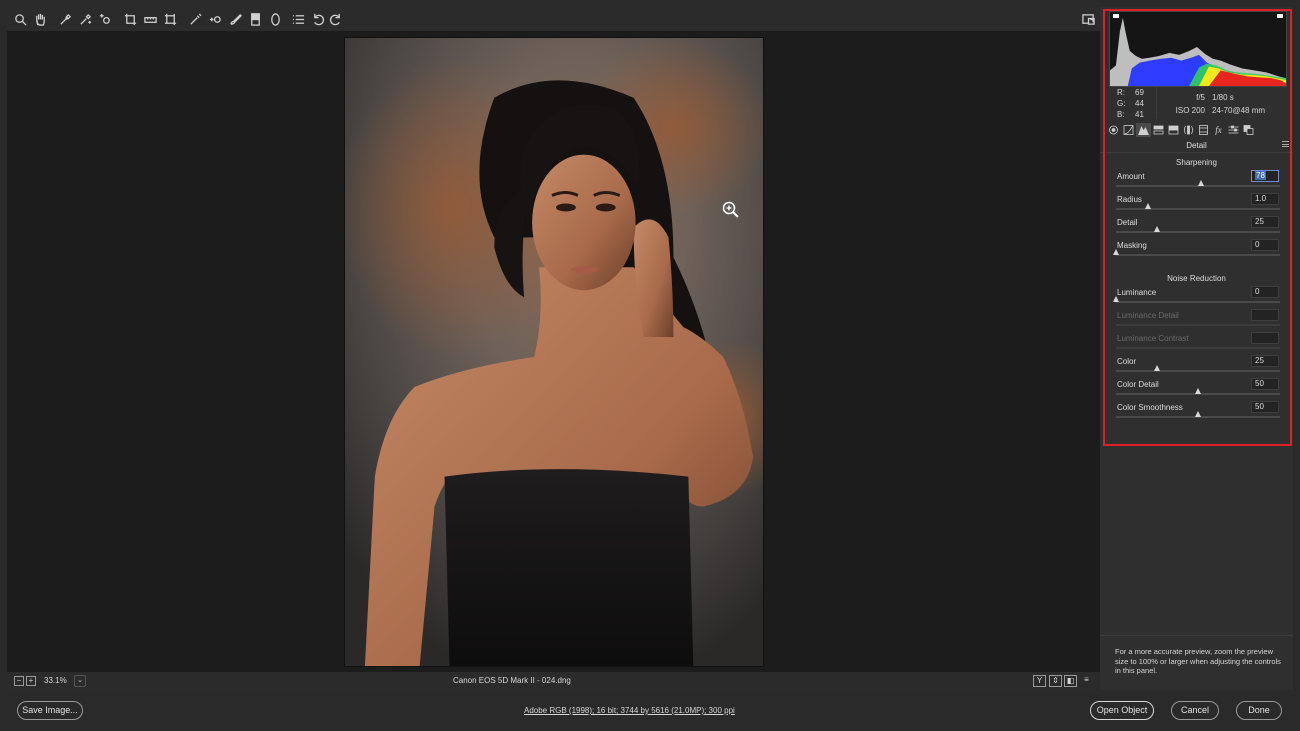 This screenshot has width=1300, height=731. Describe the element at coordinates (1197, 251) in the screenshot. I see `masking-control: Masking 0` at that location.